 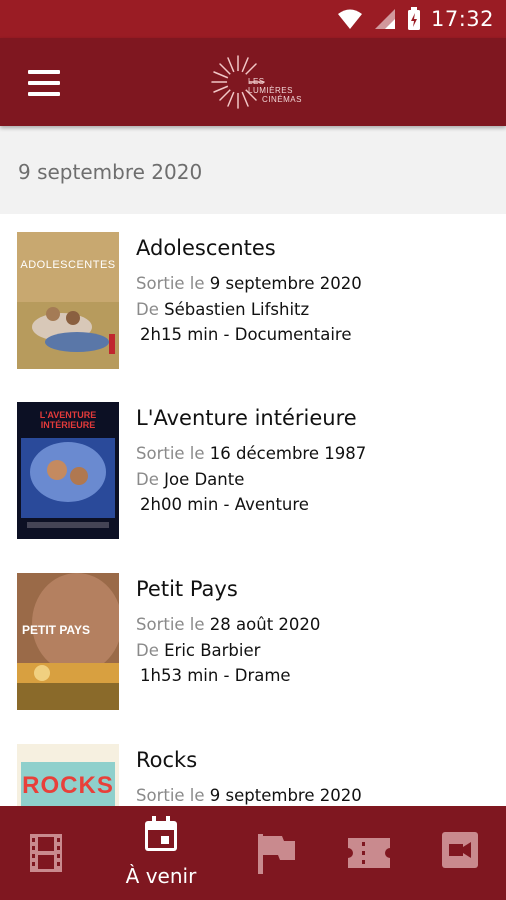 I want to click on video-call-icon, so click(x=460, y=850).